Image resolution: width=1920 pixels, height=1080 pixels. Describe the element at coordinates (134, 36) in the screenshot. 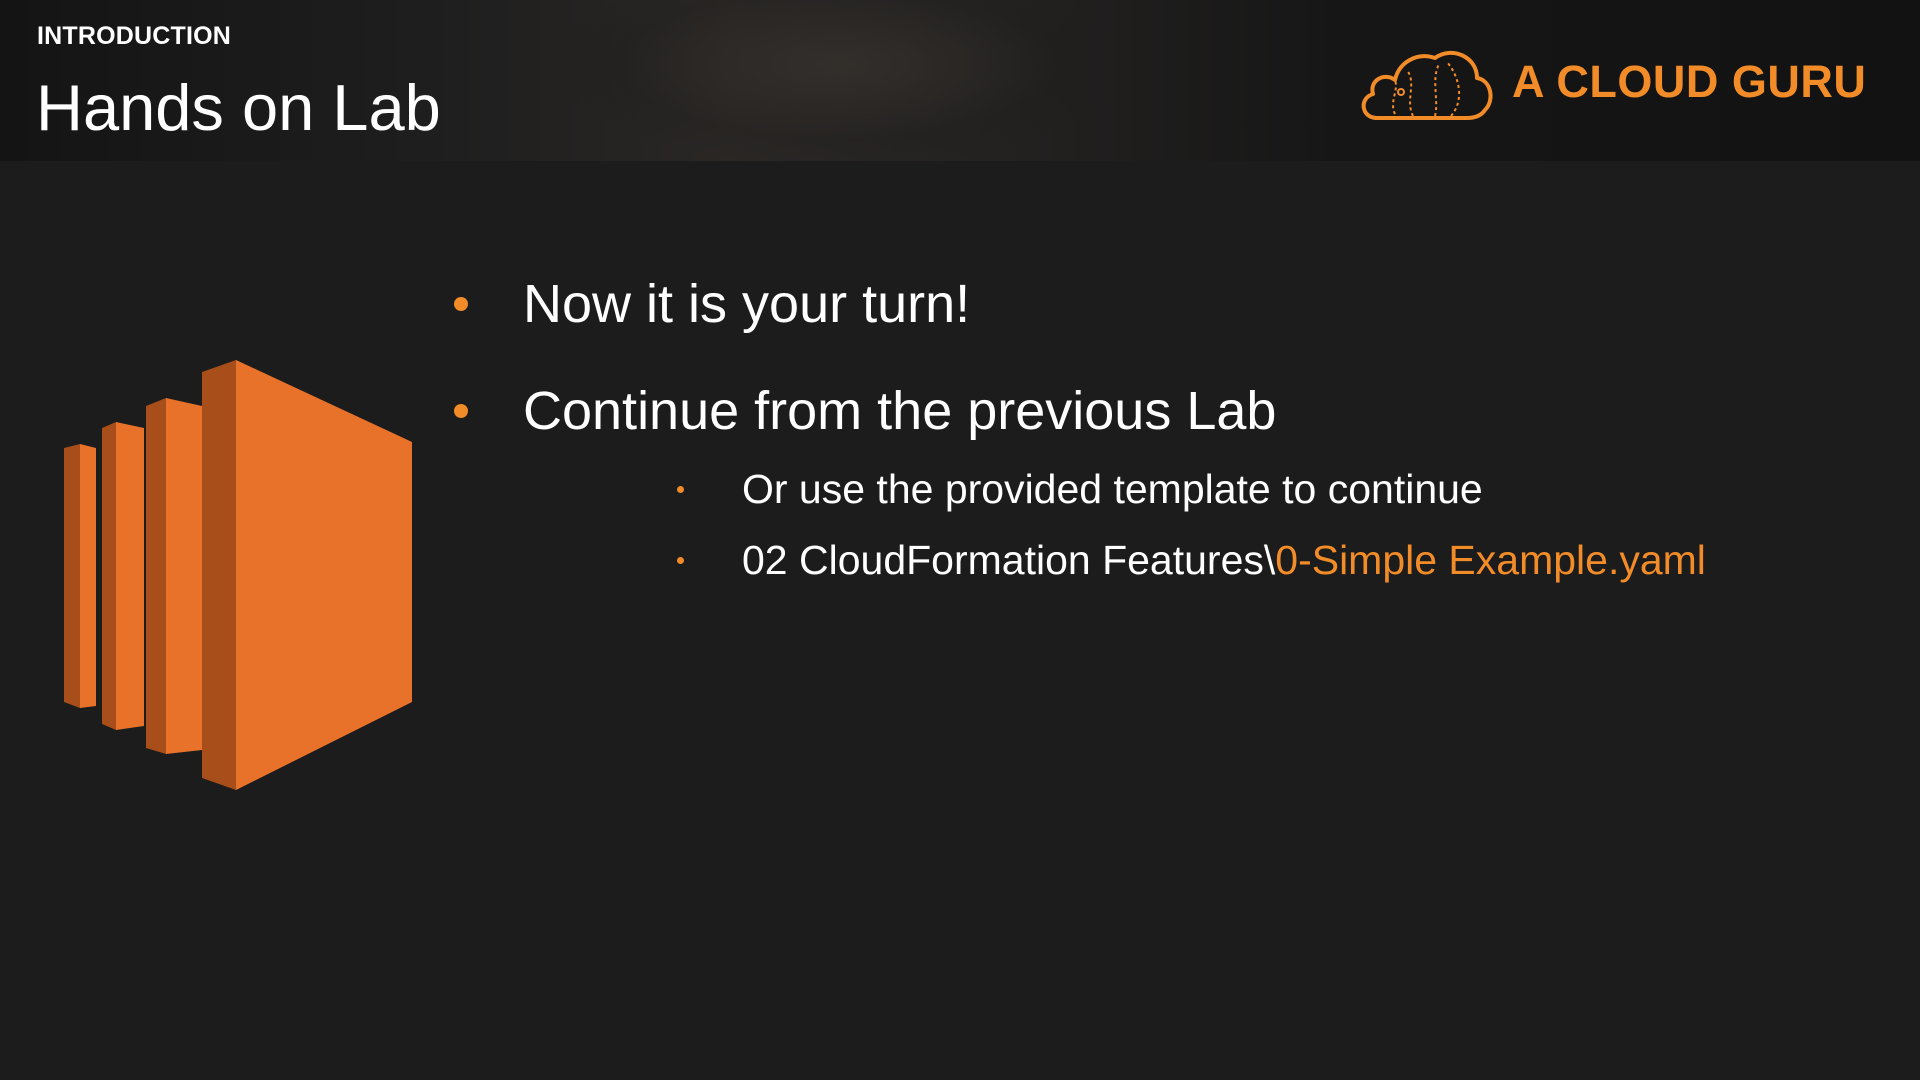

I see `section-label: INTRODUCTION` at that location.